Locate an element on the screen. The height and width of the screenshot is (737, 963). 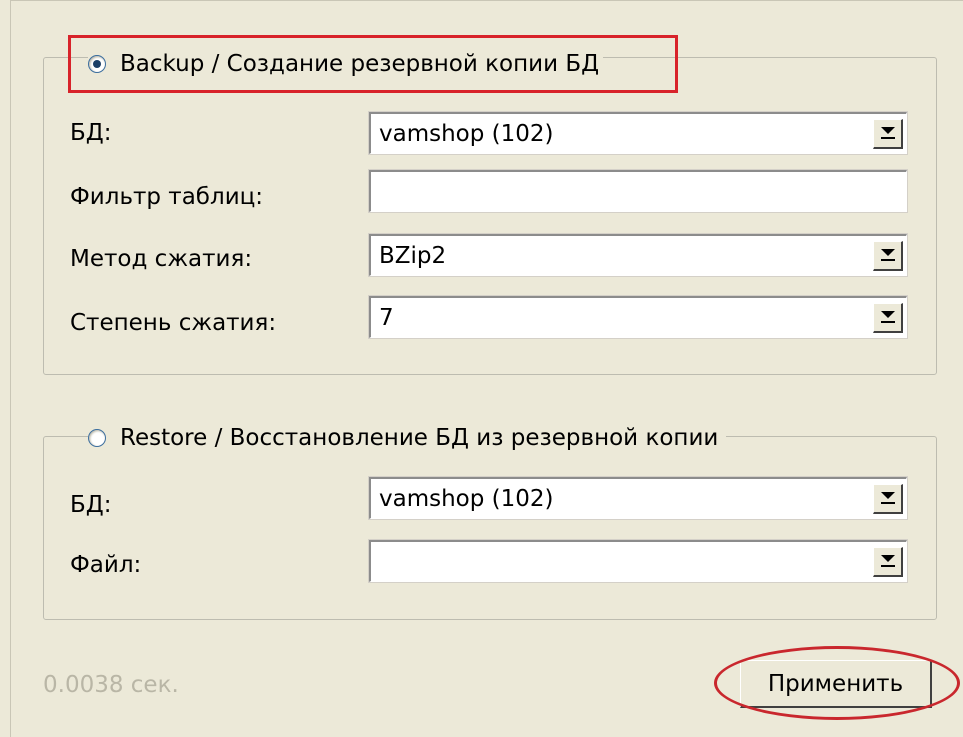
execution-time: 0.0038 сек. is located at coordinates (111, 685).